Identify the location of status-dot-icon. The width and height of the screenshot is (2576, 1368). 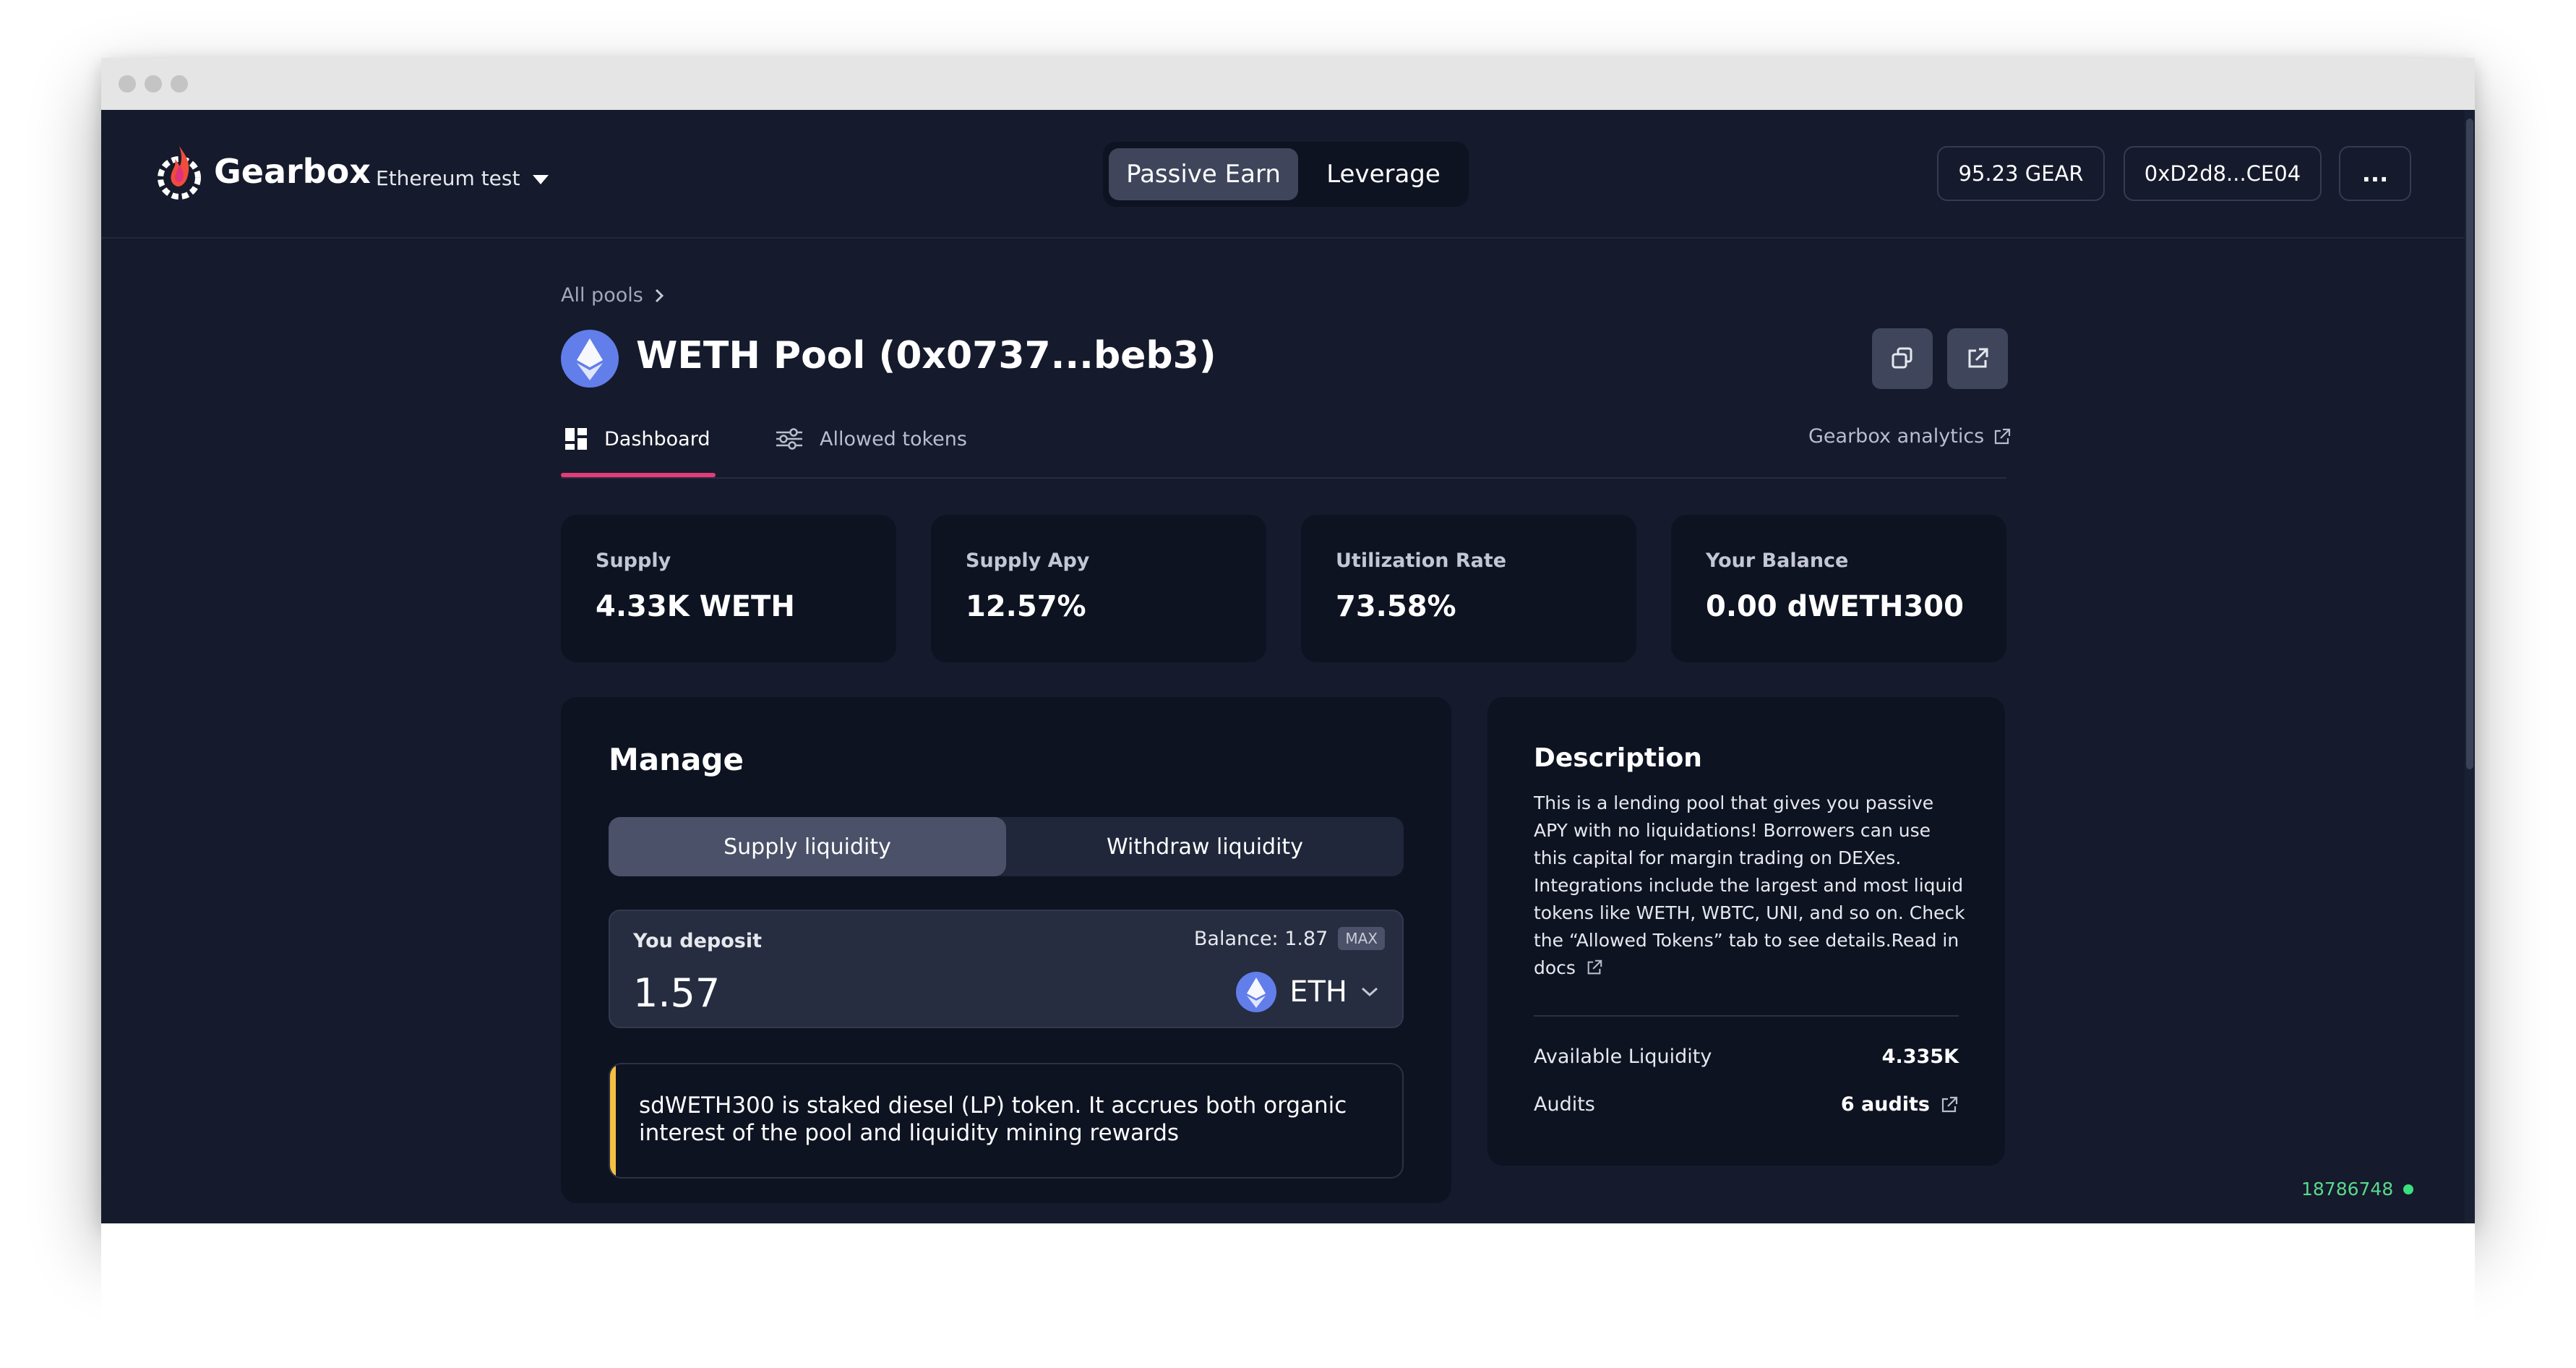
(2408, 1189).